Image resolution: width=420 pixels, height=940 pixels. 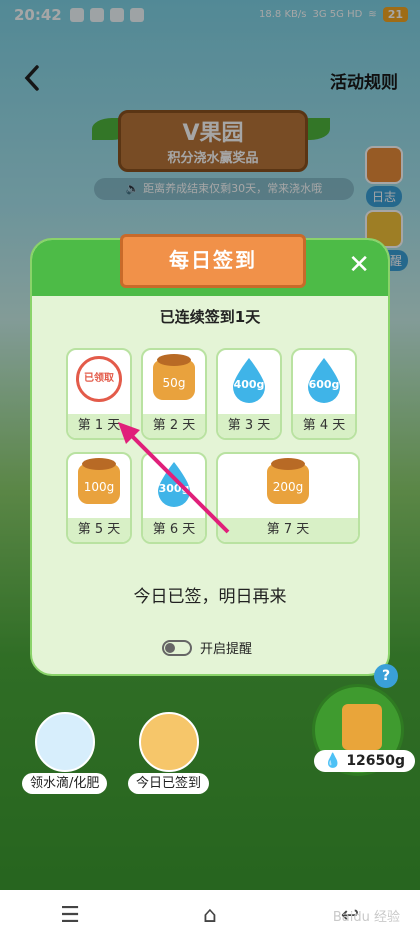 What do you see at coordinates (70, 915) in the screenshot?
I see `menu-icon: ☰` at bounding box center [70, 915].